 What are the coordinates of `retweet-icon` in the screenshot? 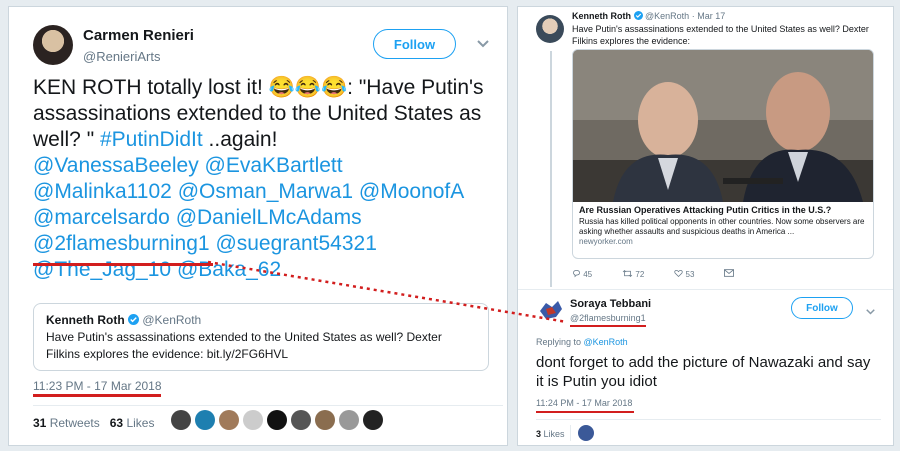 It's located at (627, 274).